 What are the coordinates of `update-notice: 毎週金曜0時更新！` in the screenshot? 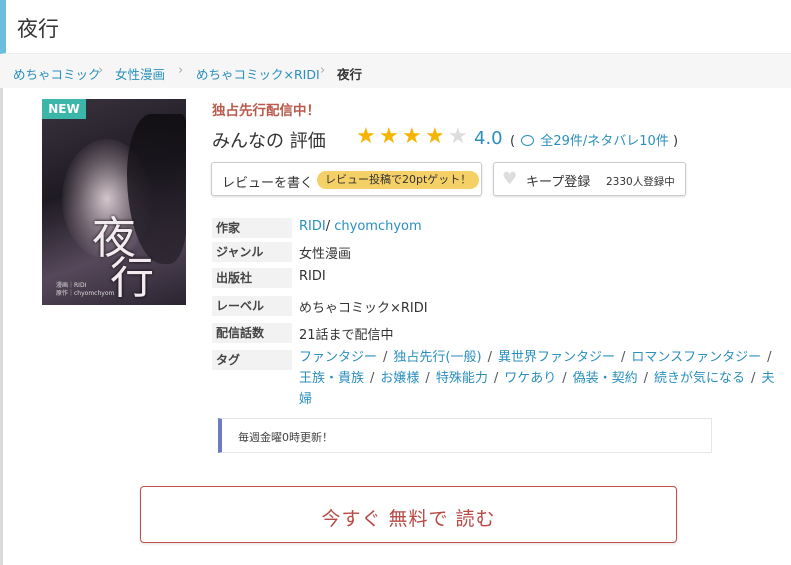 It's located at (465, 435).